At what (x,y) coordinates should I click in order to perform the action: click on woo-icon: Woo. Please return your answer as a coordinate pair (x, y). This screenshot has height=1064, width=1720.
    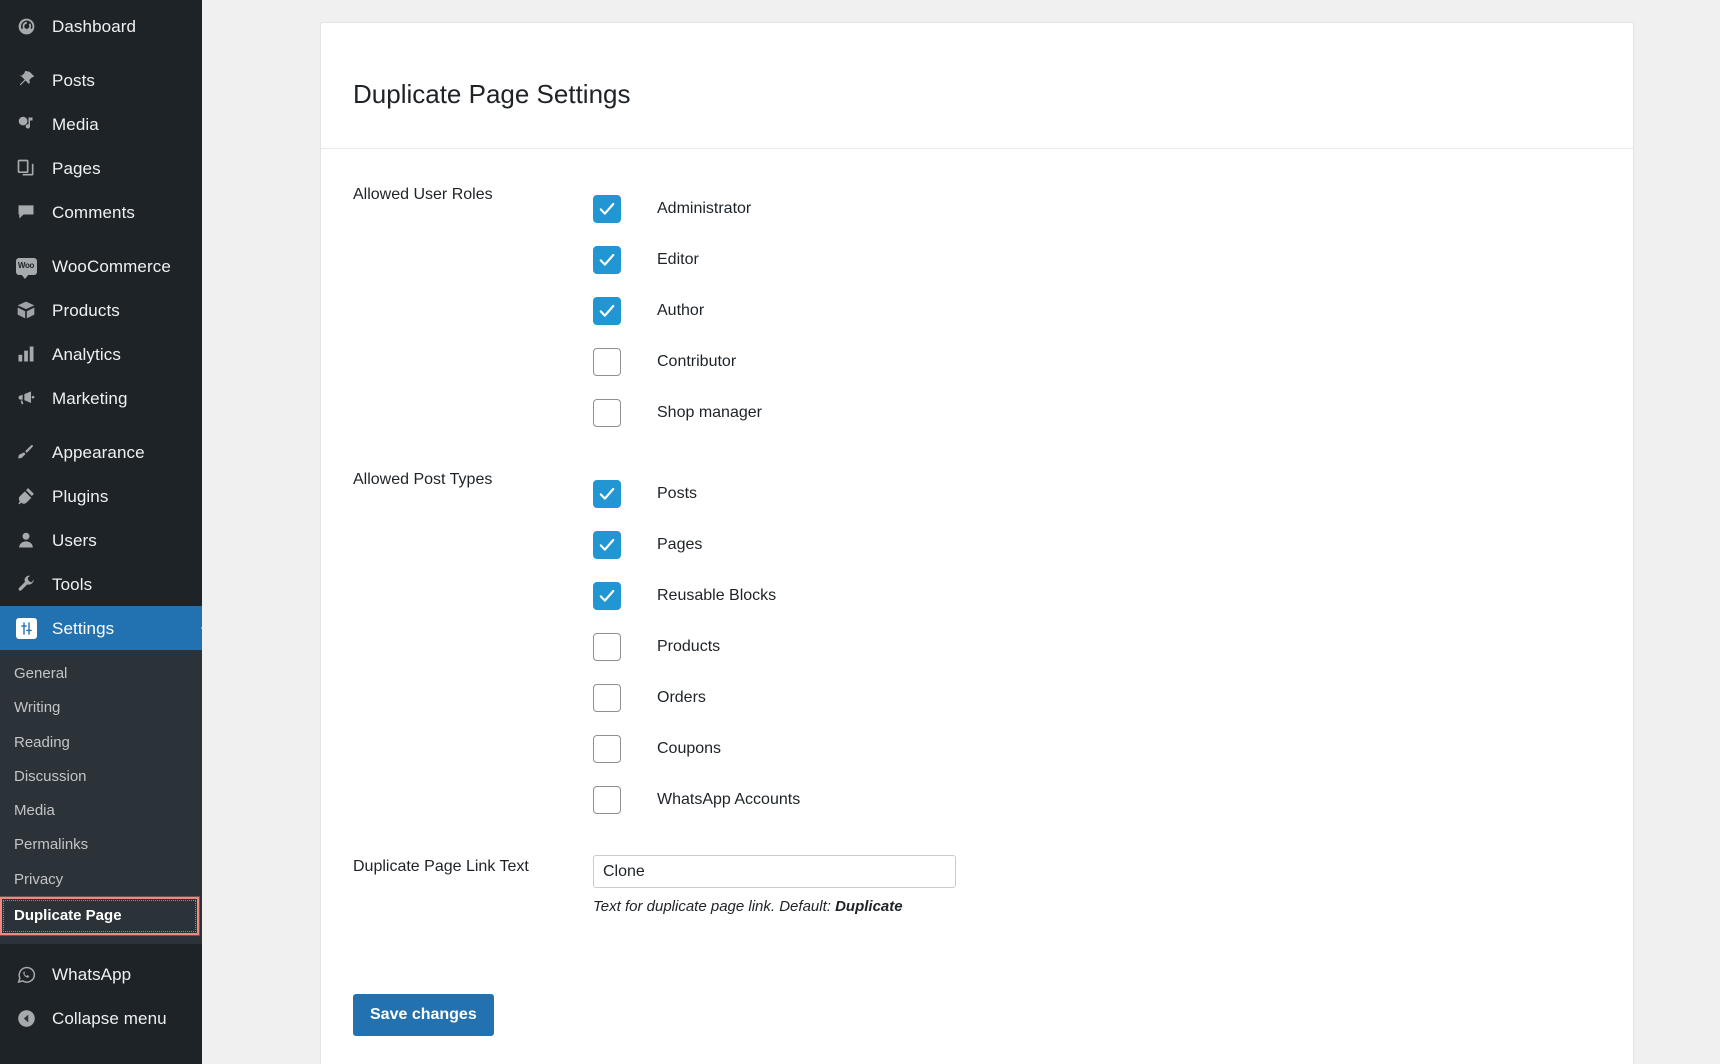
    Looking at the image, I should click on (26, 268).